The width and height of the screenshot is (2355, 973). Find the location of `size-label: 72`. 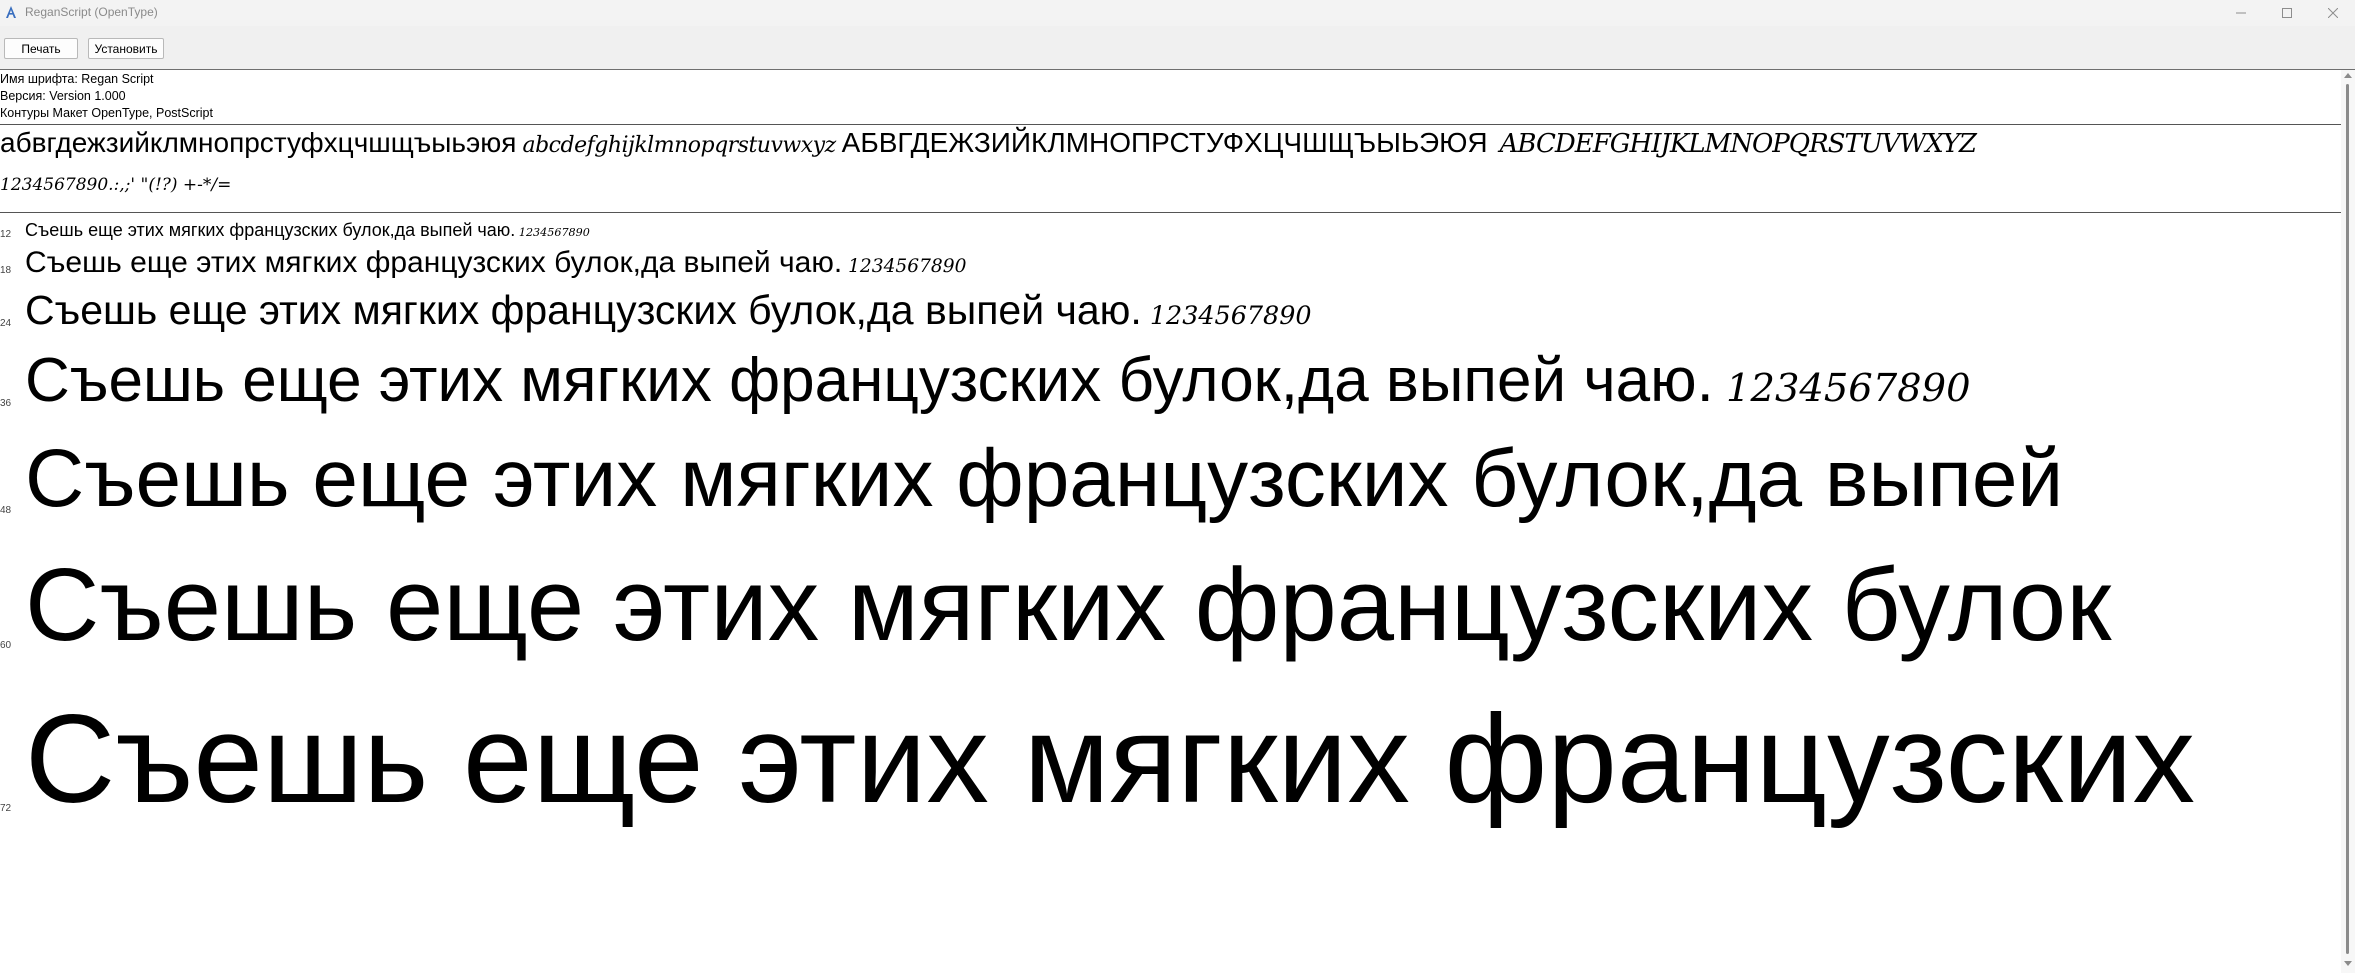

size-label: 72 is located at coordinates (6, 808).